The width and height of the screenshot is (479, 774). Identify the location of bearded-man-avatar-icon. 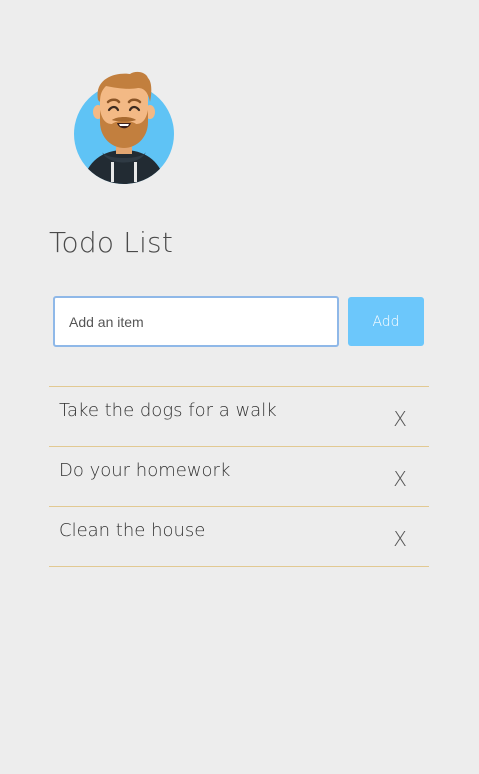
(124, 128).